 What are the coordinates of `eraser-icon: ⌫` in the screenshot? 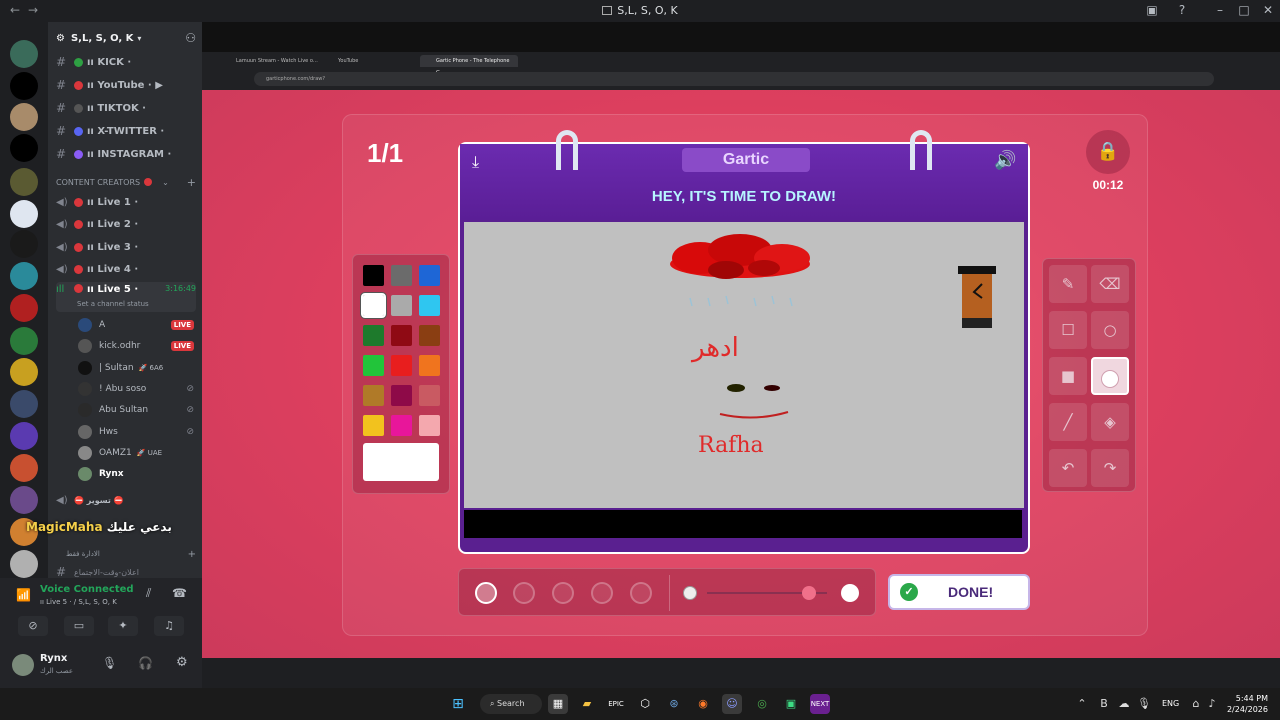 It's located at (1110, 284).